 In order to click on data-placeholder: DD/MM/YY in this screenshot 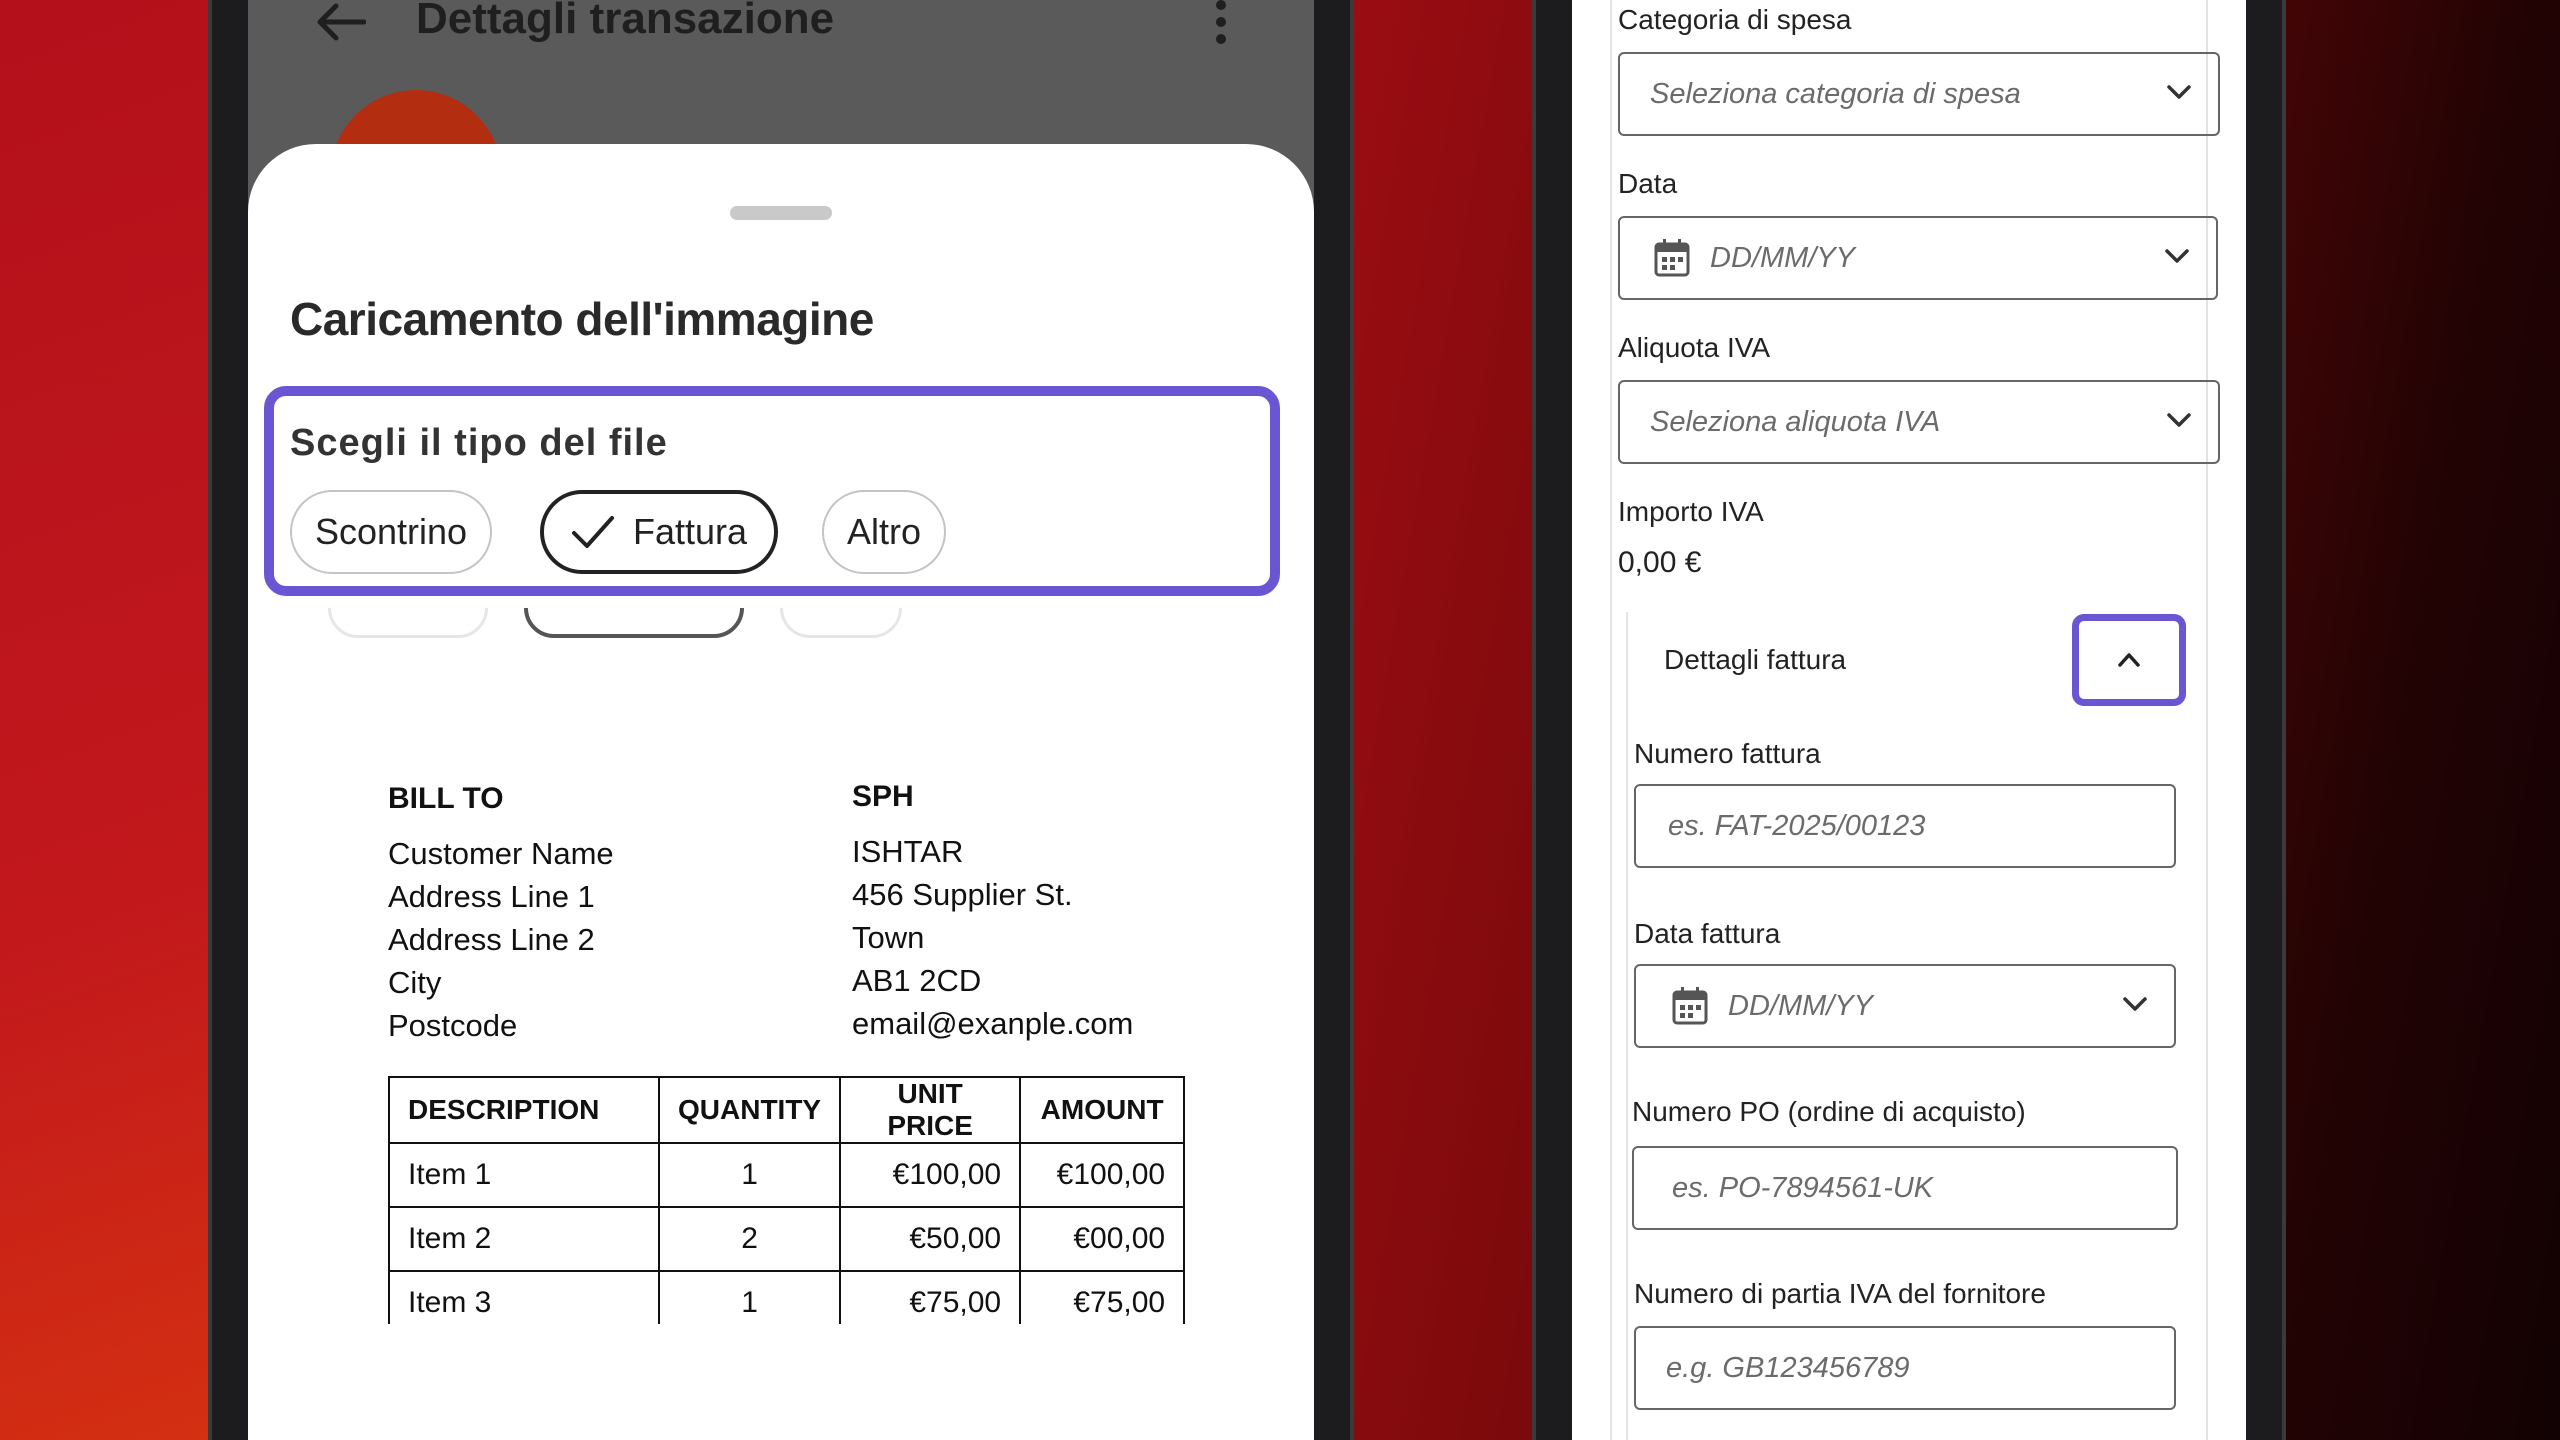, I will do `click(1782, 257)`.